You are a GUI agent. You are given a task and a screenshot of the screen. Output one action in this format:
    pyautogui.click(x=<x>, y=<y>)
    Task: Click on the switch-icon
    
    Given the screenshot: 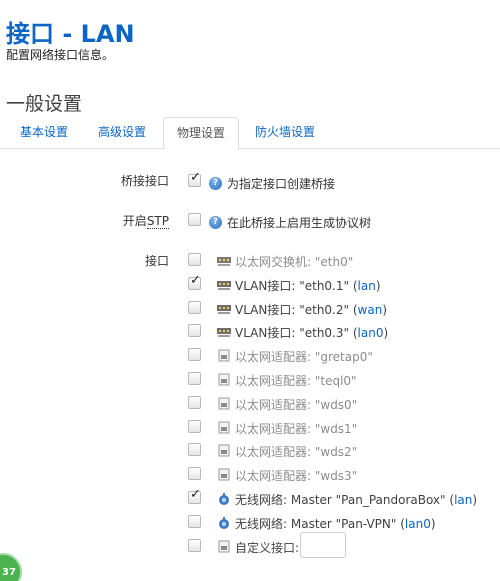 What is the action you would take?
    pyautogui.click(x=224, y=260)
    